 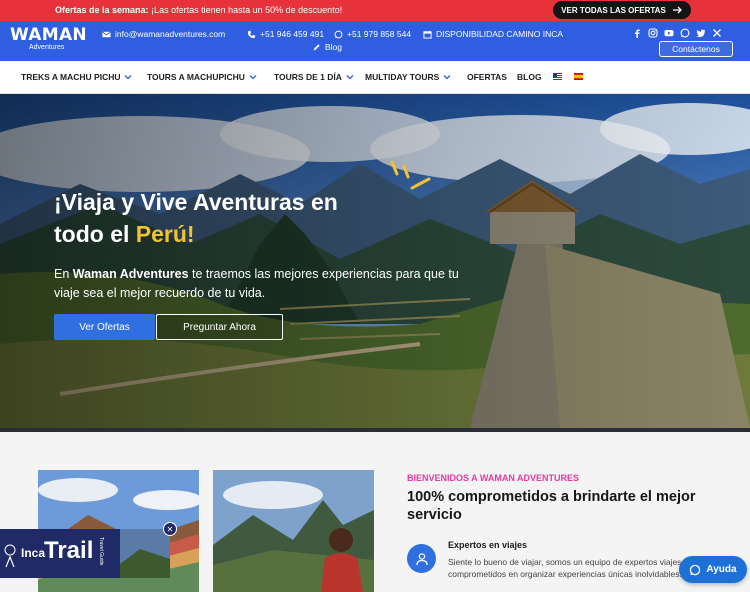 I want to click on blog-text: Blog, so click(x=334, y=47).